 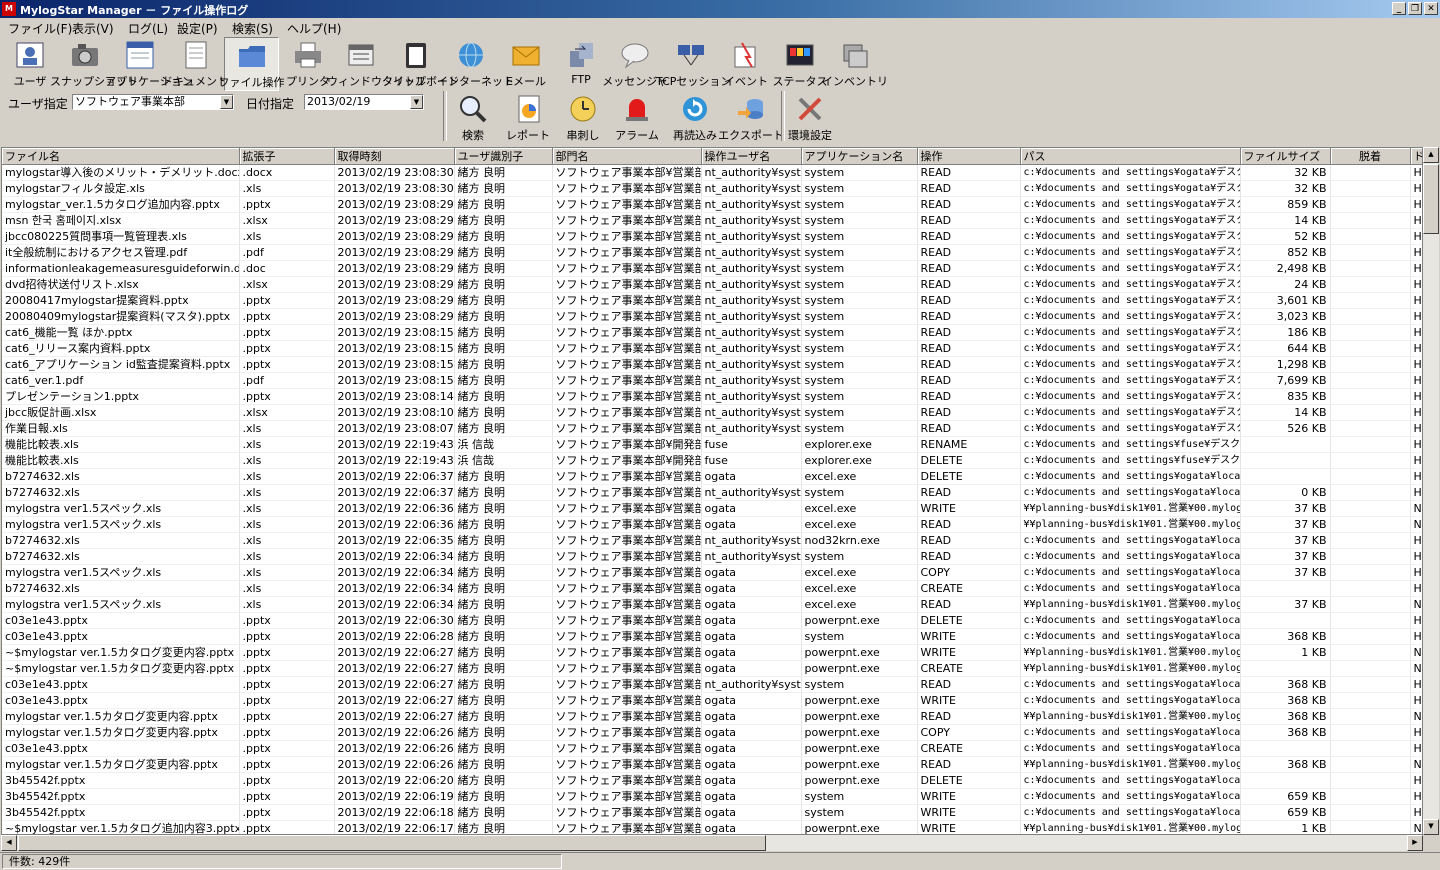 What do you see at coordinates (1415, 843) in the screenshot?
I see `scroll-right-icon: ▶` at bounding box center [1415, 843].